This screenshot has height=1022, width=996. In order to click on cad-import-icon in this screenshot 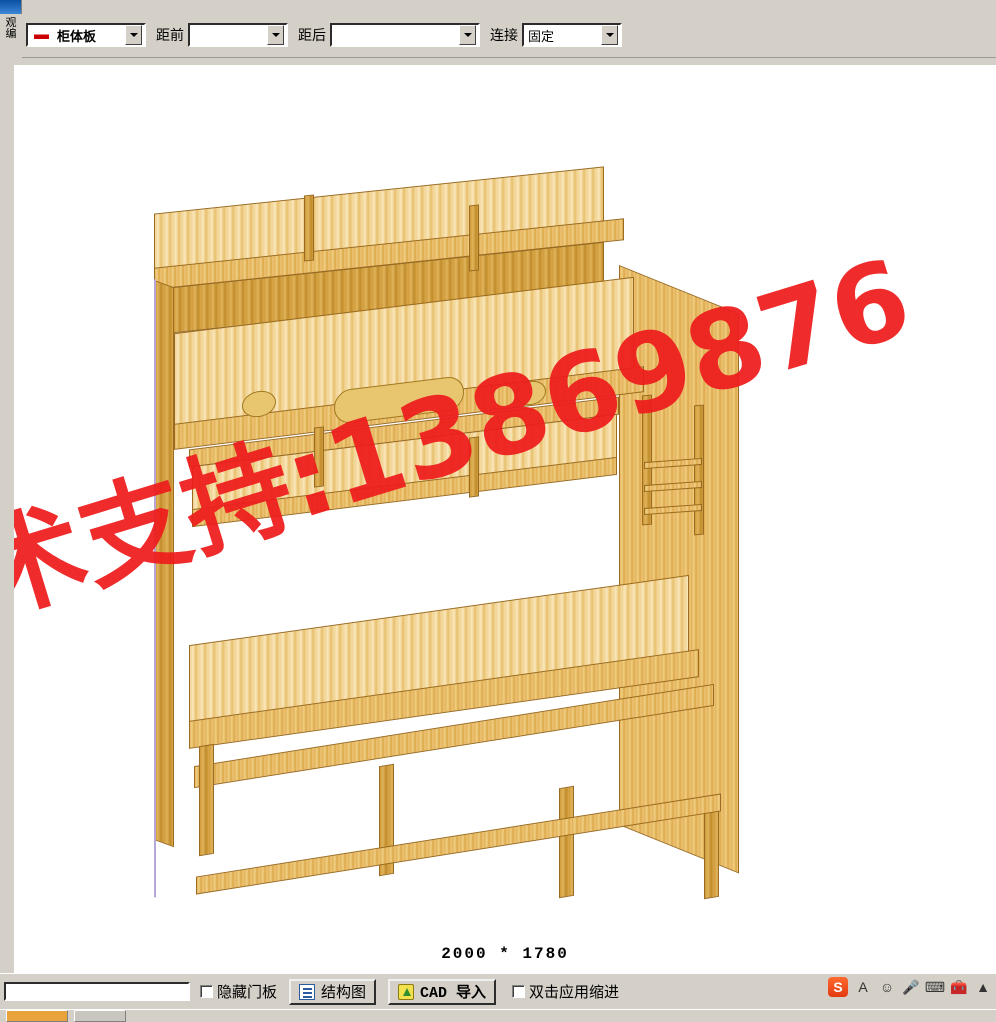, I will do `click(406, 991)`.